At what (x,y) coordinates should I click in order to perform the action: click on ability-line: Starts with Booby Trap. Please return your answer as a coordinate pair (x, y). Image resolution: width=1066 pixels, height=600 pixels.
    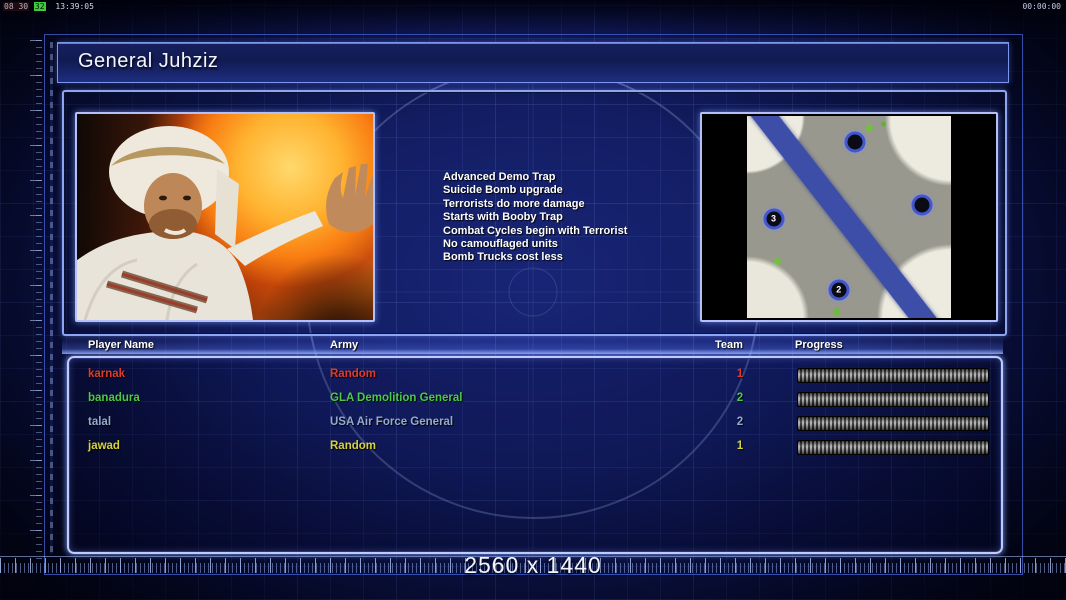
    Looking at the image, I should click on (503, 217).